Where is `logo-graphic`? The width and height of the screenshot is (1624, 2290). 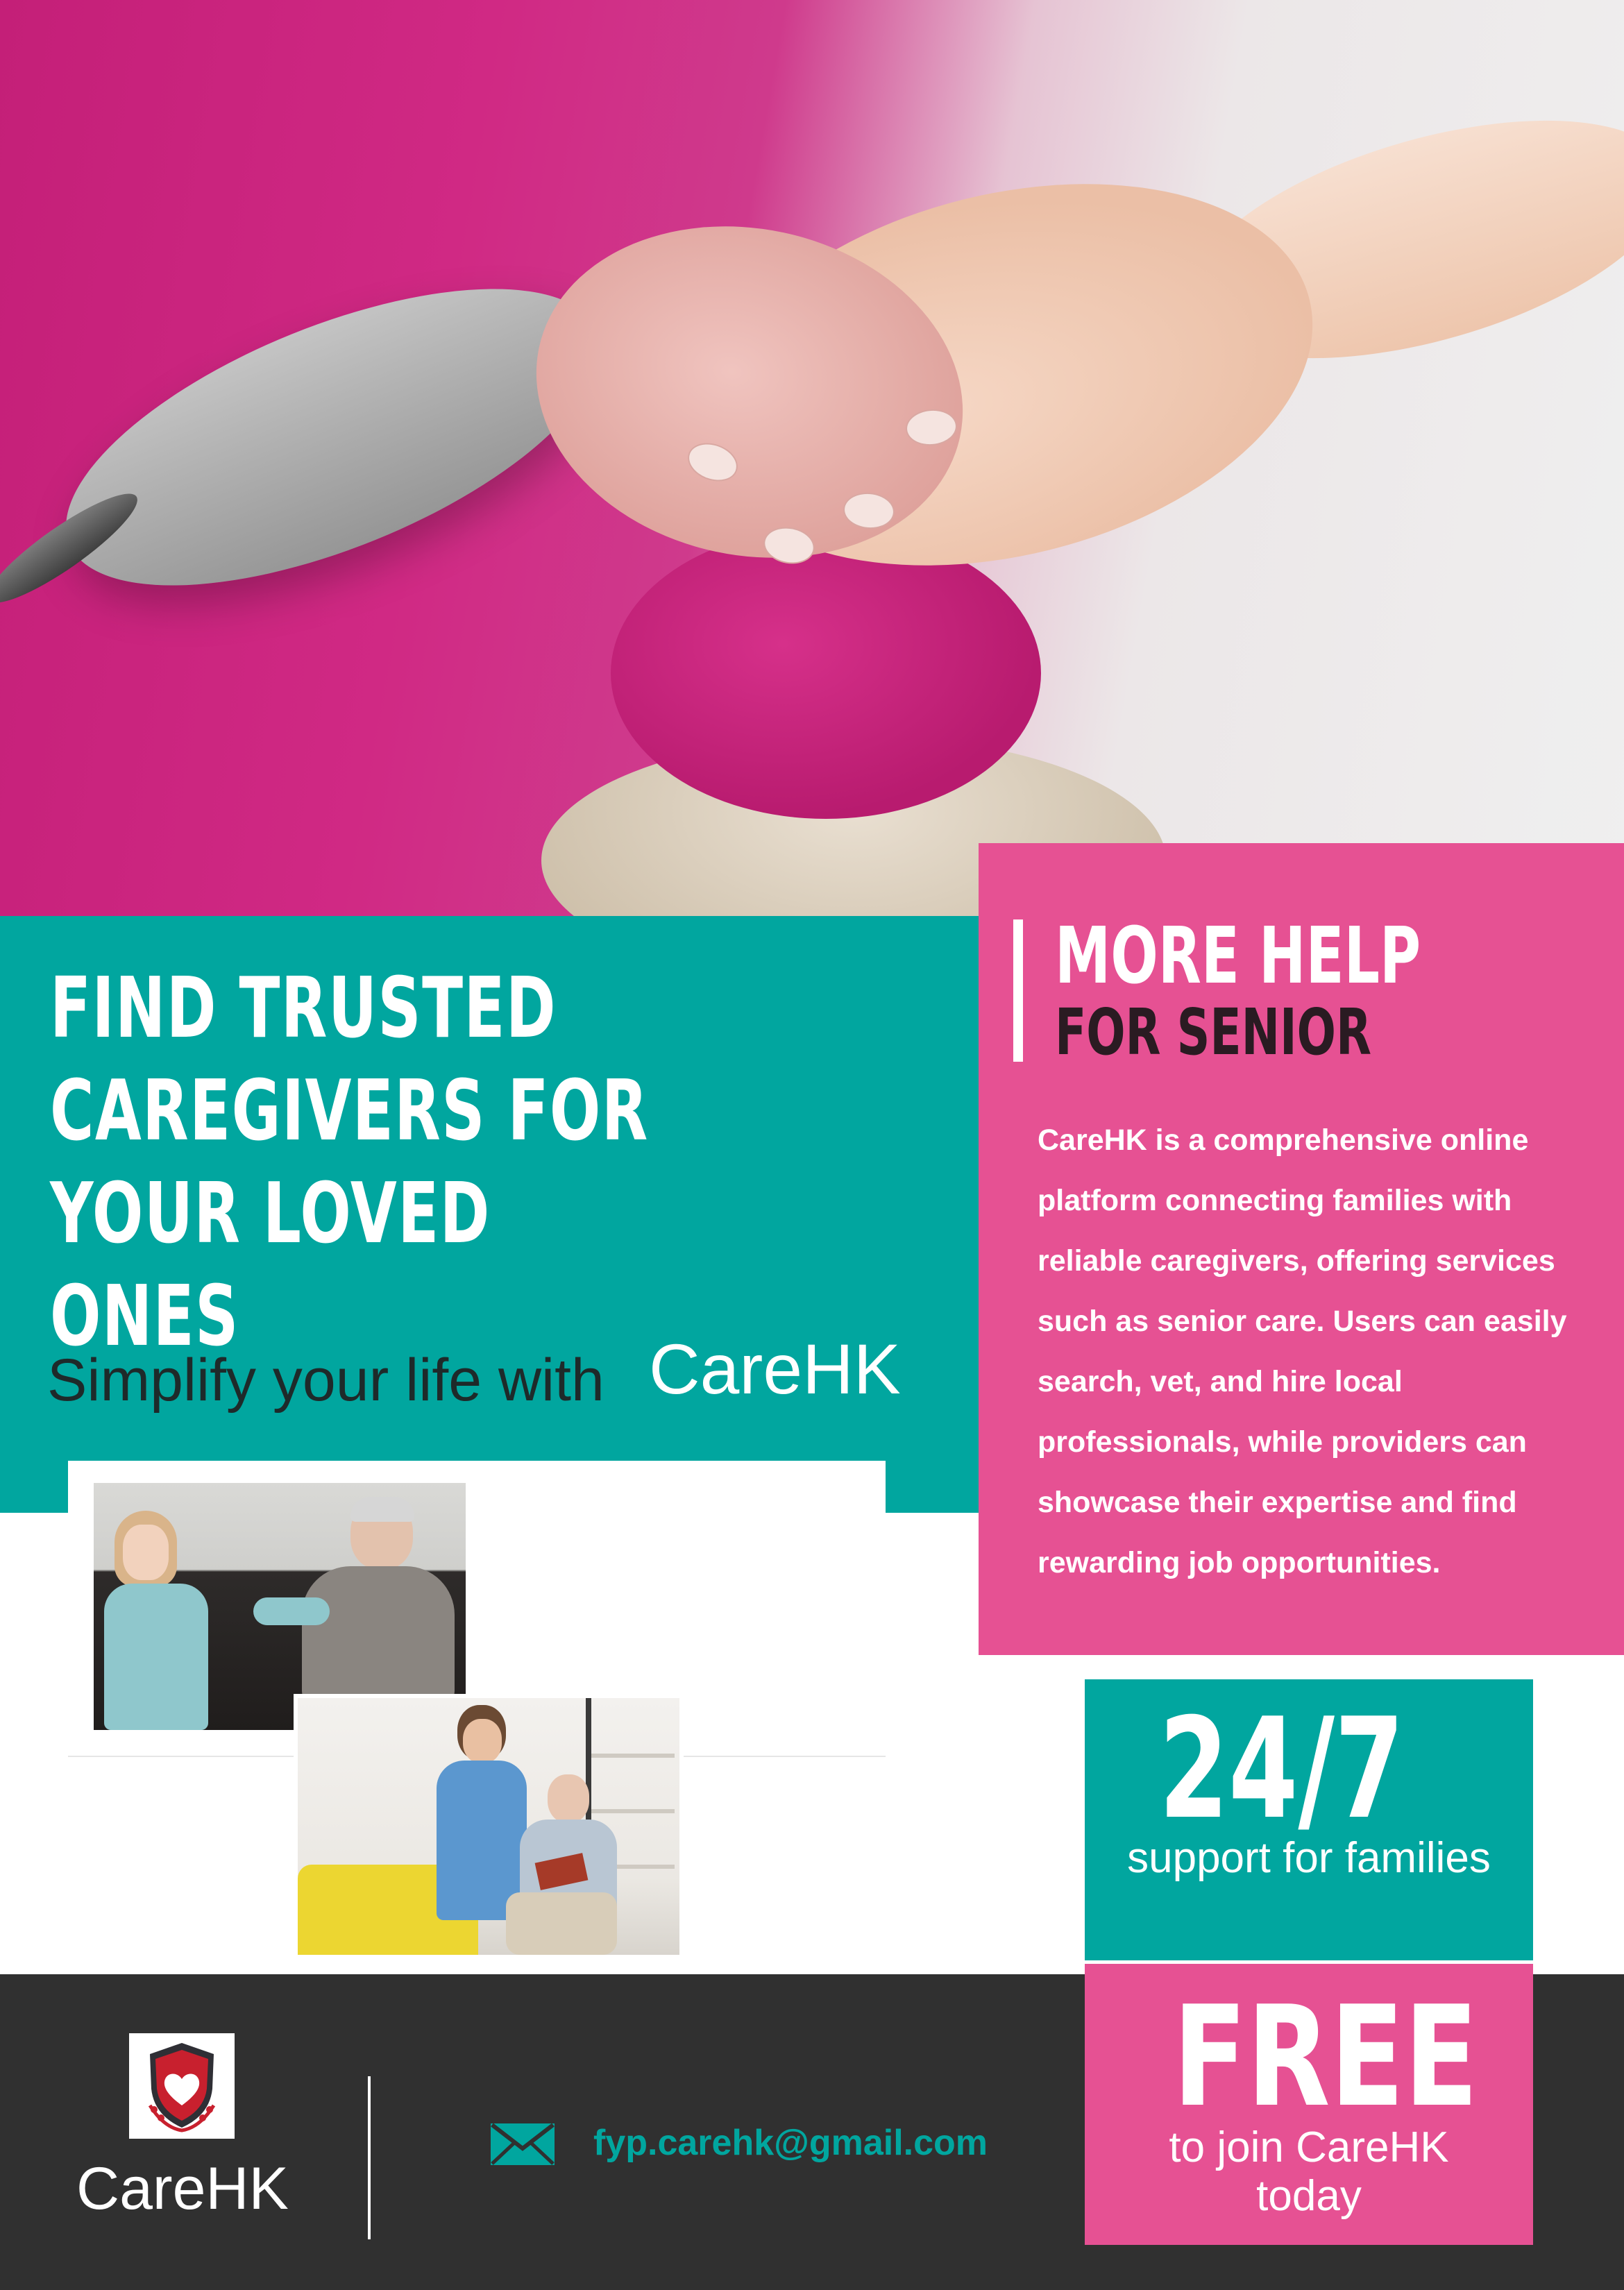 logo-graphic is located at coordinates (182, 2088).